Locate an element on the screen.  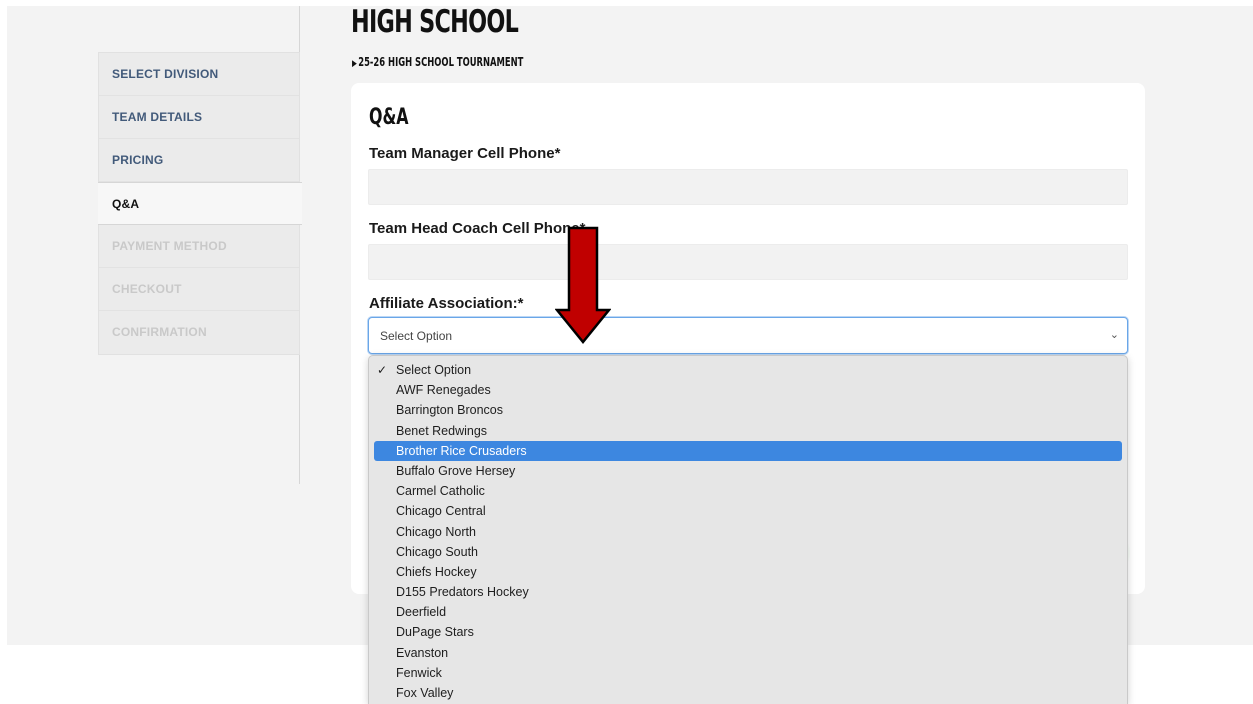
manager-phone-input is located at coordinates (748, 187).